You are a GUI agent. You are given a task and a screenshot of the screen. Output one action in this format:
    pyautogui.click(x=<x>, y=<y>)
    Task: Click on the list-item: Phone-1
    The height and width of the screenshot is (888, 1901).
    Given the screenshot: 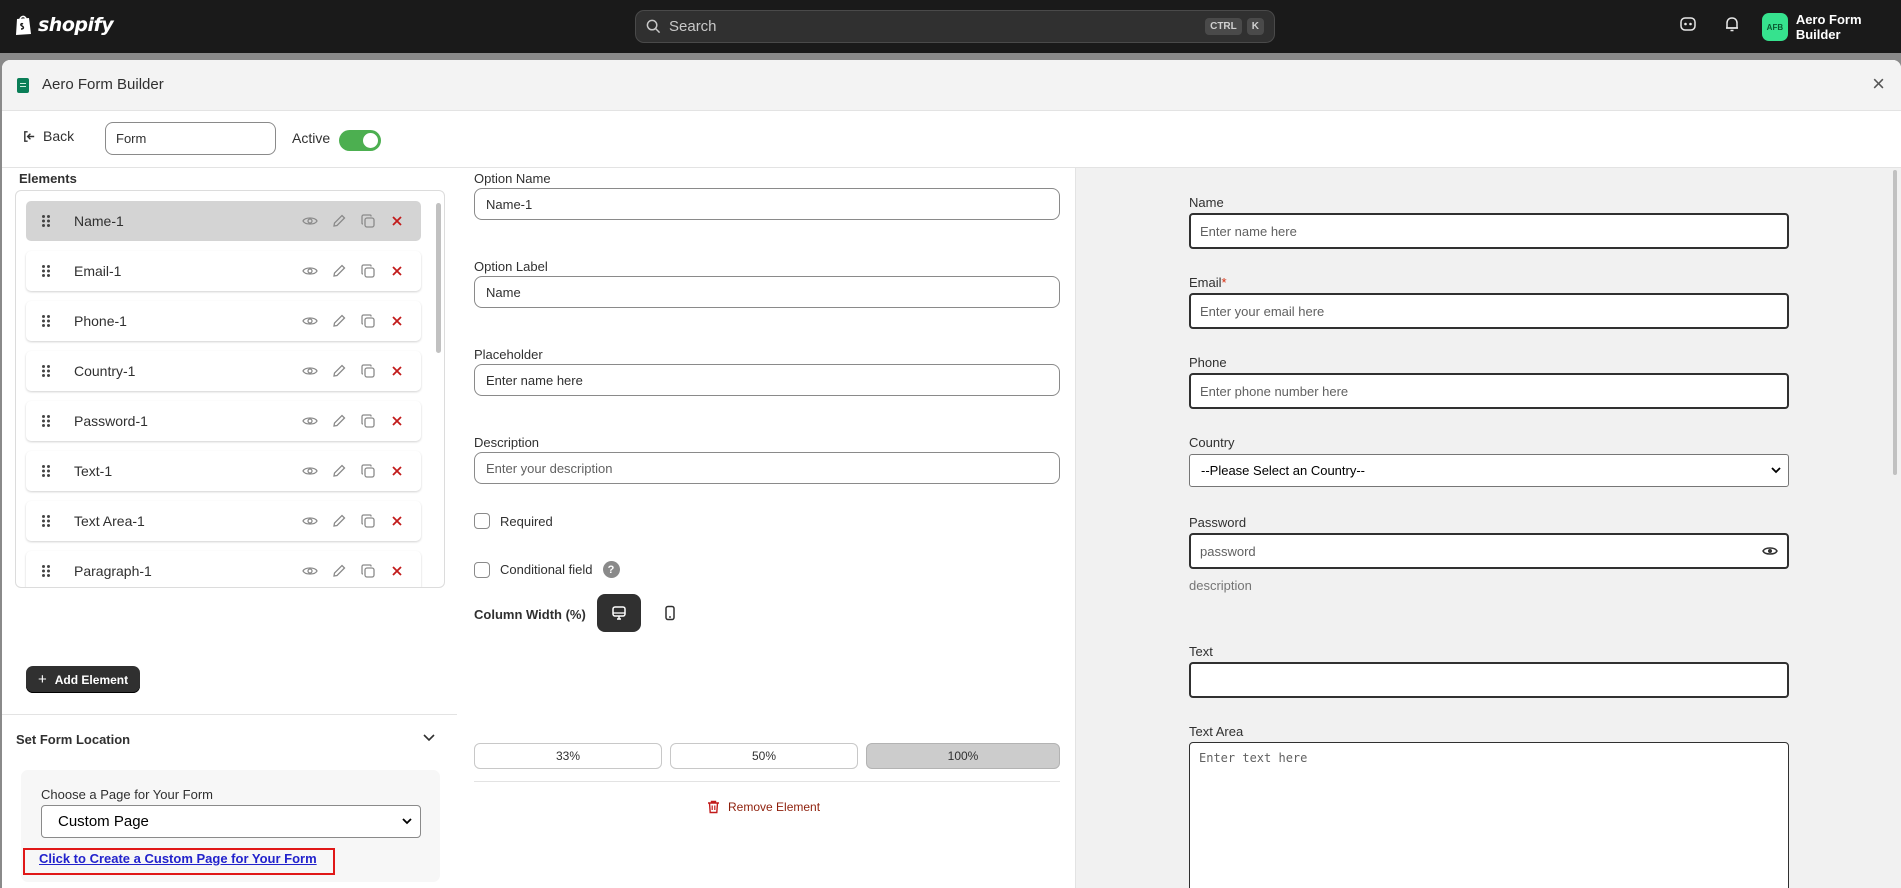 What is the action you would take?
    pyautogui.click(x=223, y=321)
    